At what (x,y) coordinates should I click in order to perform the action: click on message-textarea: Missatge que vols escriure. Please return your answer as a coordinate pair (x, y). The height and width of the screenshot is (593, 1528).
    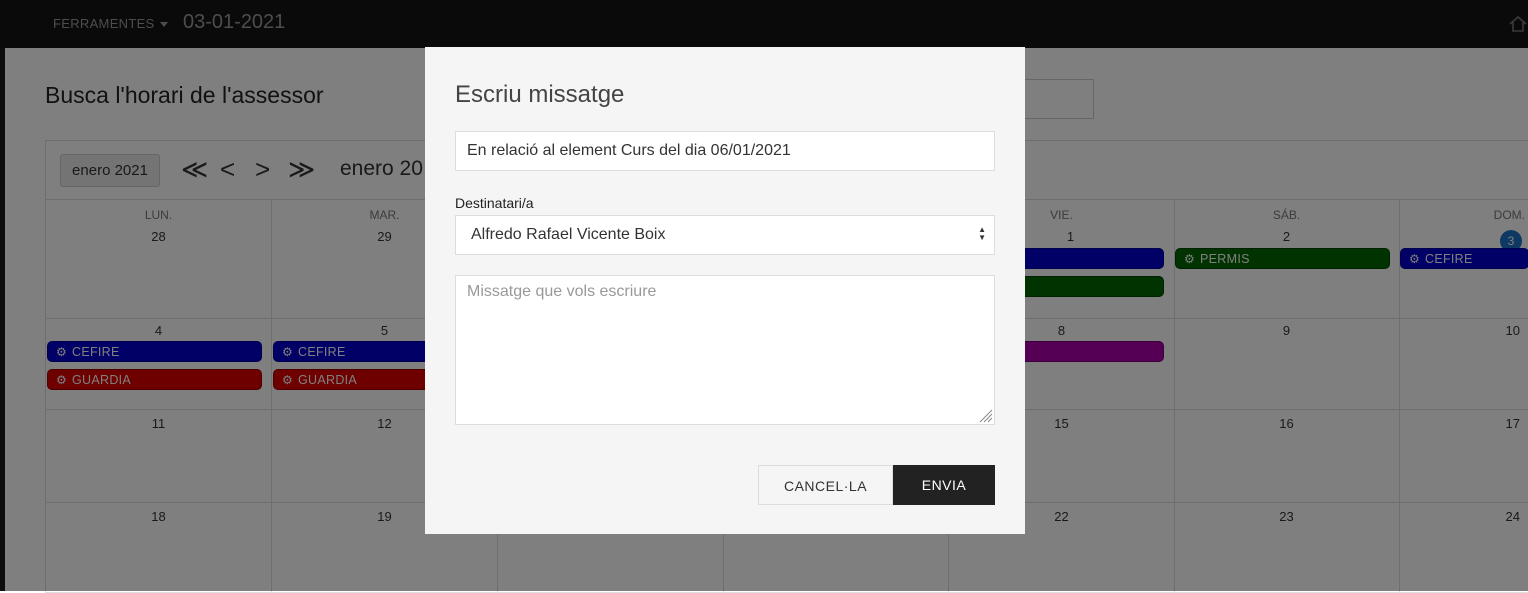
    Looking at the image, I should click on (725, 350).